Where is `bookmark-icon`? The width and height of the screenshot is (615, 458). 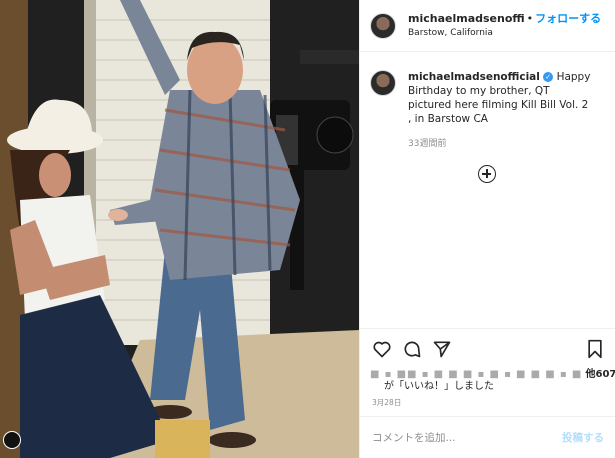
bookmark-icon is located at coordinates (595, 349).